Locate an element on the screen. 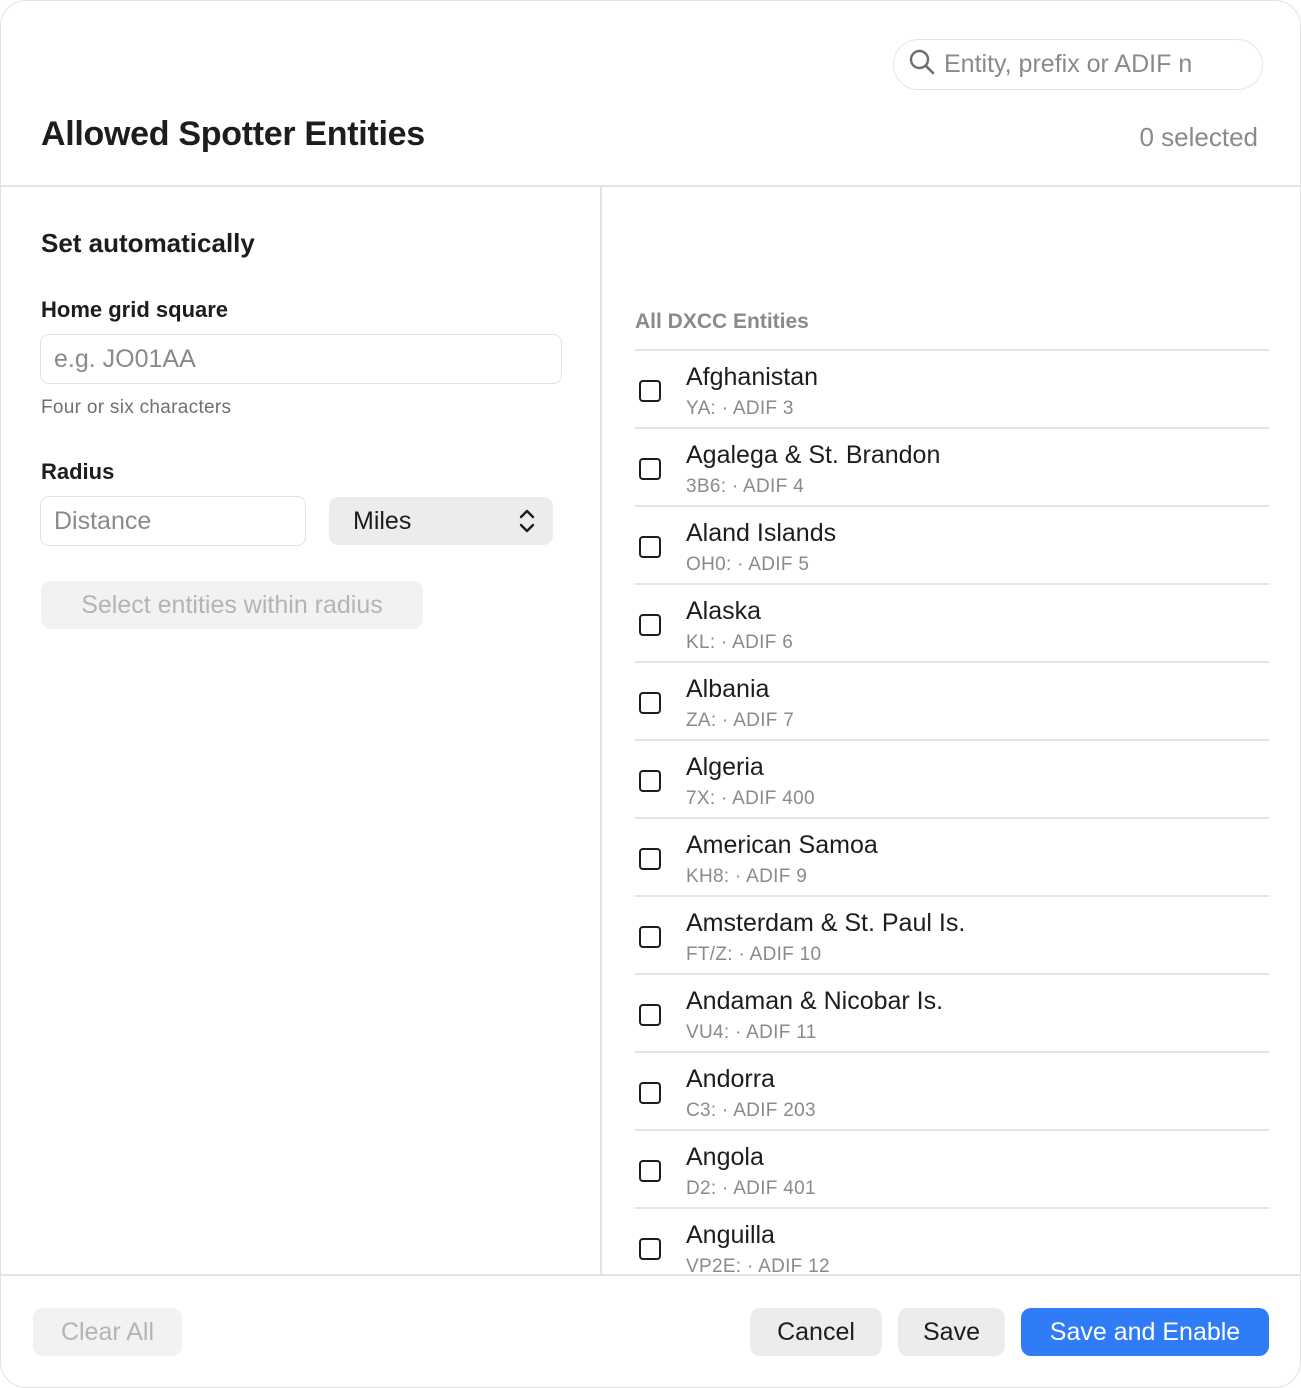 The image size is (1301, 1388). entity-meta: VU4: · ADIF 11 is located at coordinates (751, 1032).